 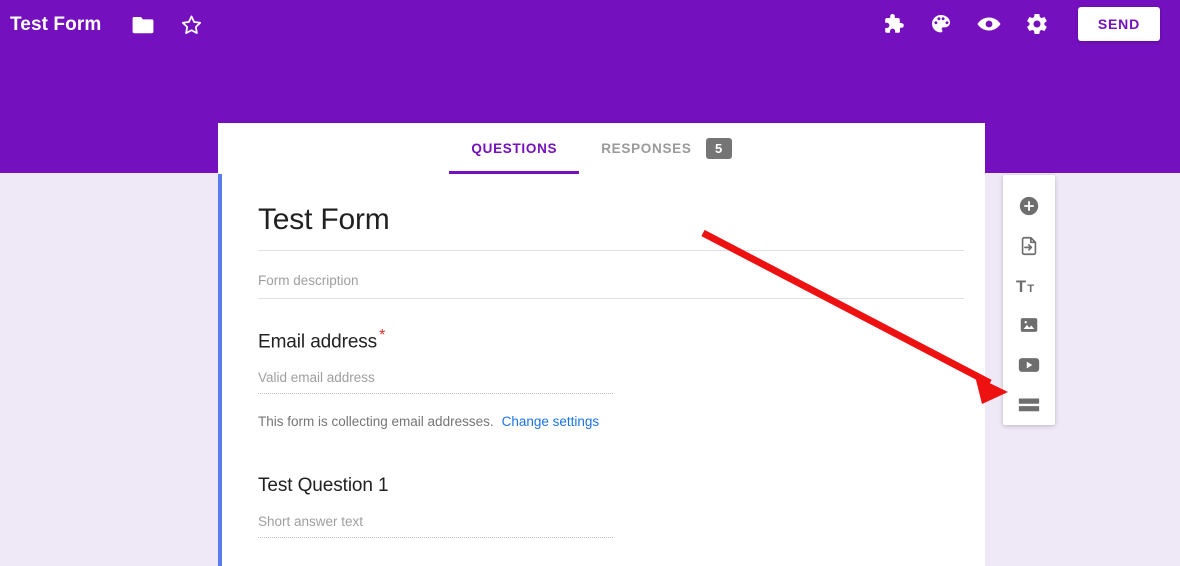 I want to click on email-collection-note-text: This form is collecting email addresses., so click(x=376, y=422).